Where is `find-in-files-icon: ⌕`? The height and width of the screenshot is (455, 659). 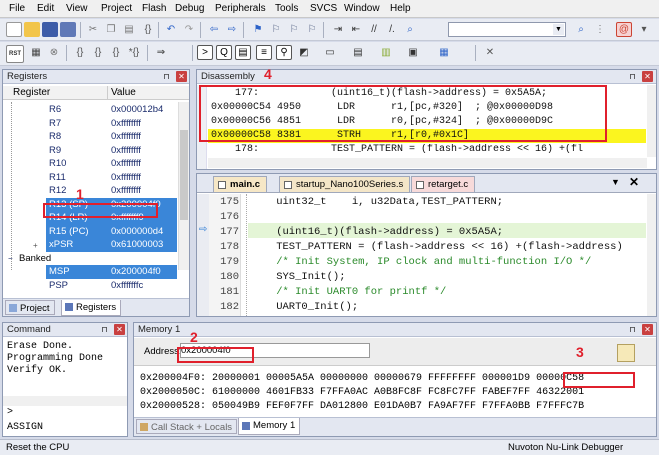
find-in-files-icon: ⌕ is located at coordinates (581, 29).